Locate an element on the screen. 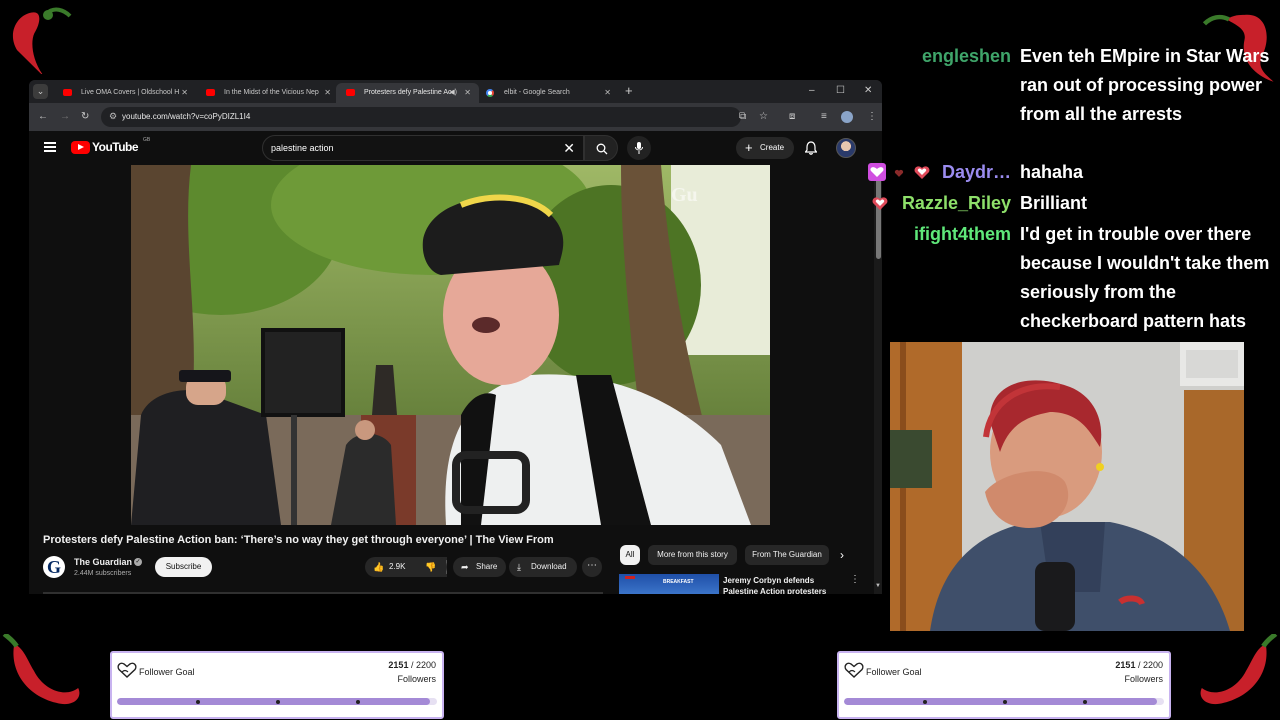  create-label: Create is located at coordinates (772, 147).